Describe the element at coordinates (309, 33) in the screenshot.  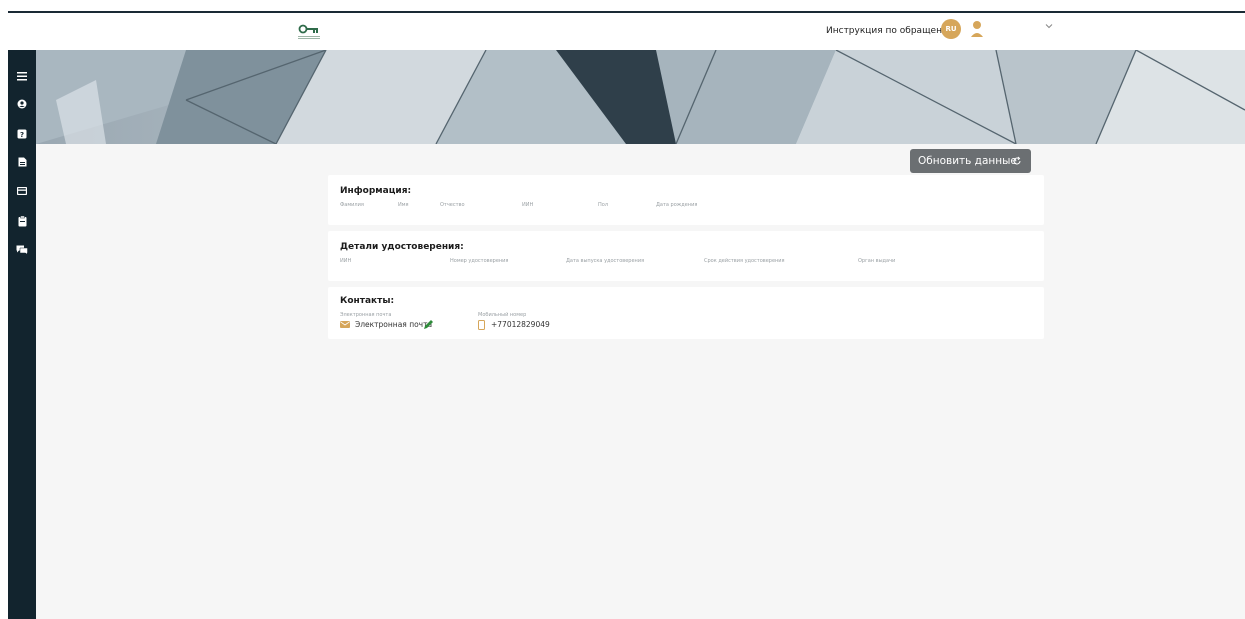
I see `key-logo-icon` at that location.